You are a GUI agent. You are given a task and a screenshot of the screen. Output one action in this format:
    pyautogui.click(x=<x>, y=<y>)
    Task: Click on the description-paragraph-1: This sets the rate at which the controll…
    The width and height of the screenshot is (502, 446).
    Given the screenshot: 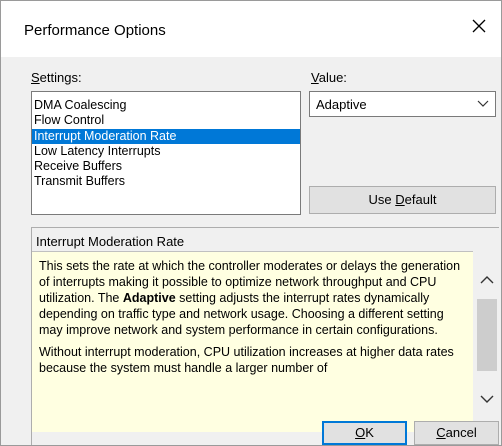 What is the action you would take?
    pyautogui.click(x=250, y=298)
    